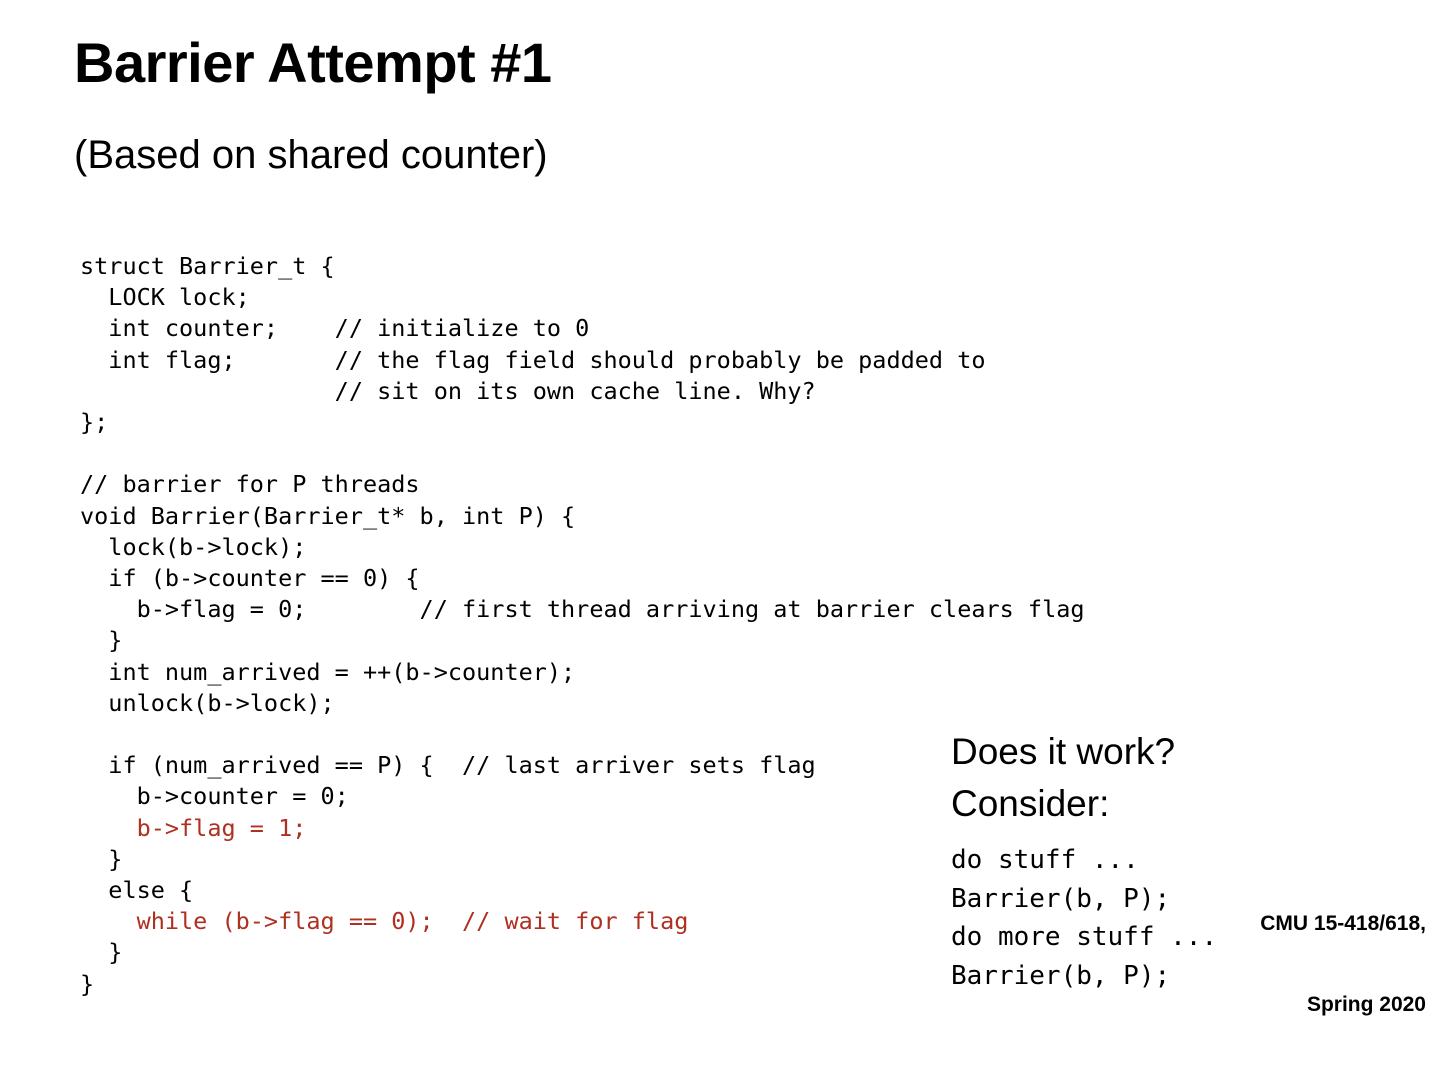  Describe the element at coordinates (384, 921) in the screenshot. I see `tail-line-5: while (b->flag == 0); // wait for flag` at that location.